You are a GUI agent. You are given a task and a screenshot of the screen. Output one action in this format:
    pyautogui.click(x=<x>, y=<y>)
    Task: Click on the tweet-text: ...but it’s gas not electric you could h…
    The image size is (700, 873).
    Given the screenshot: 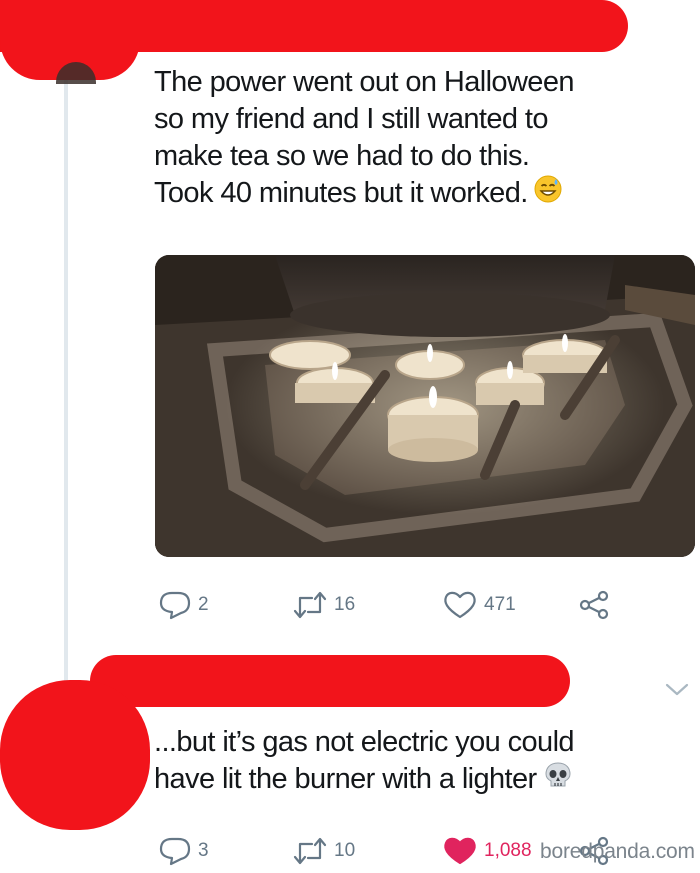 What is the action you would take?
    pyautogui.click(x=419, y=761)
    